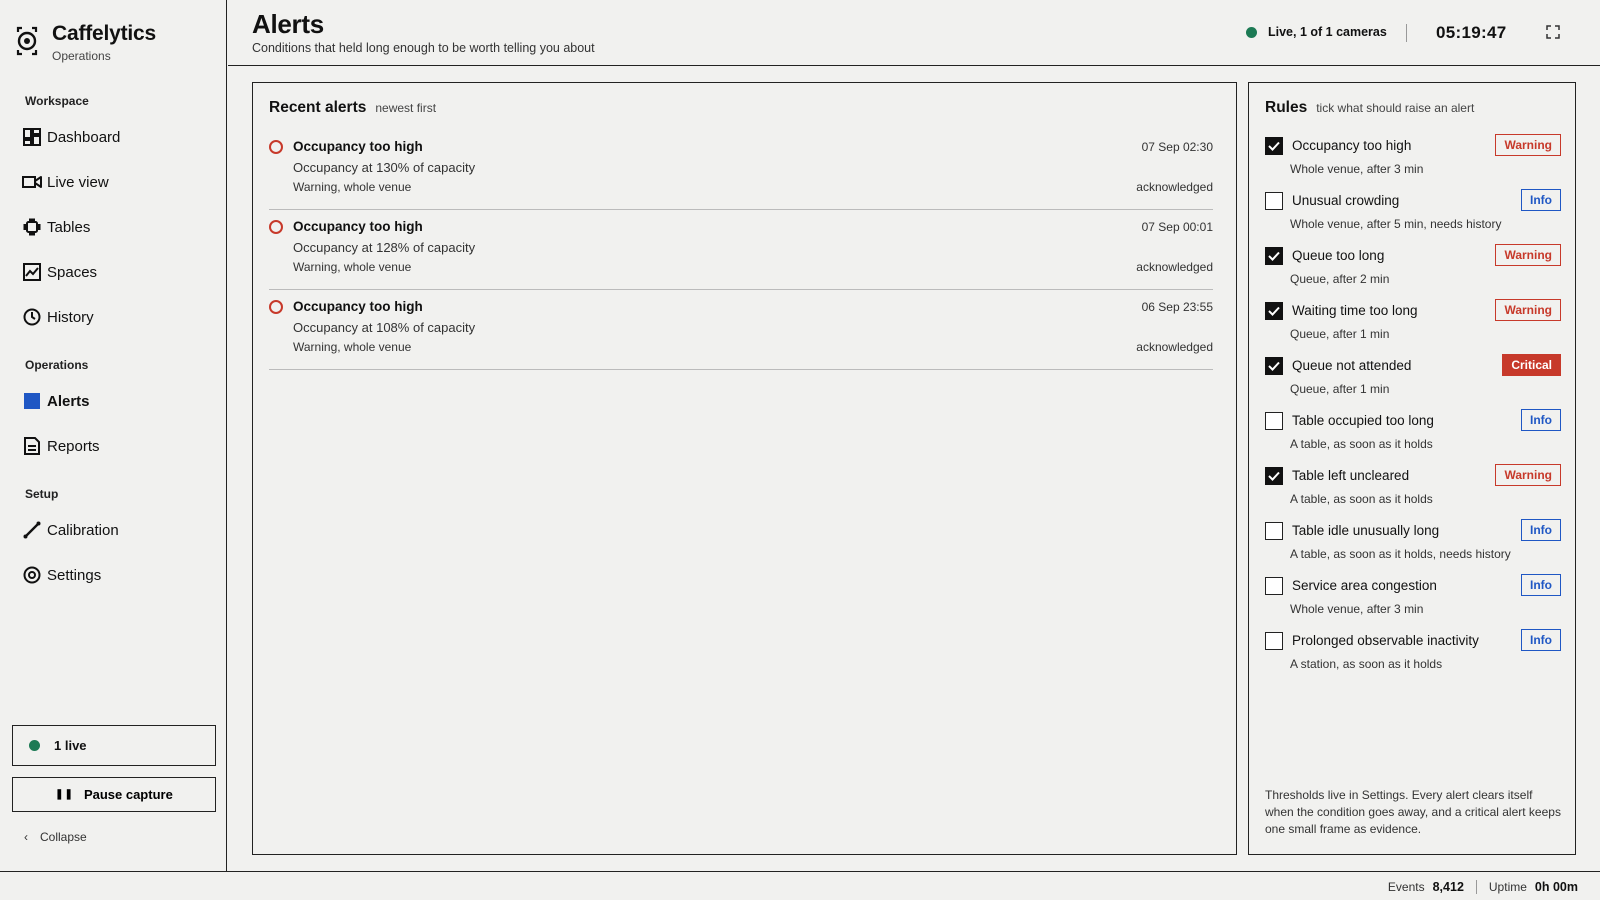 This screenshot has width=1600, height=900. Describe the element at coordinates (318, 107) in the screenshot. I see `recent-alerts-title: Recent alerts` at that location.